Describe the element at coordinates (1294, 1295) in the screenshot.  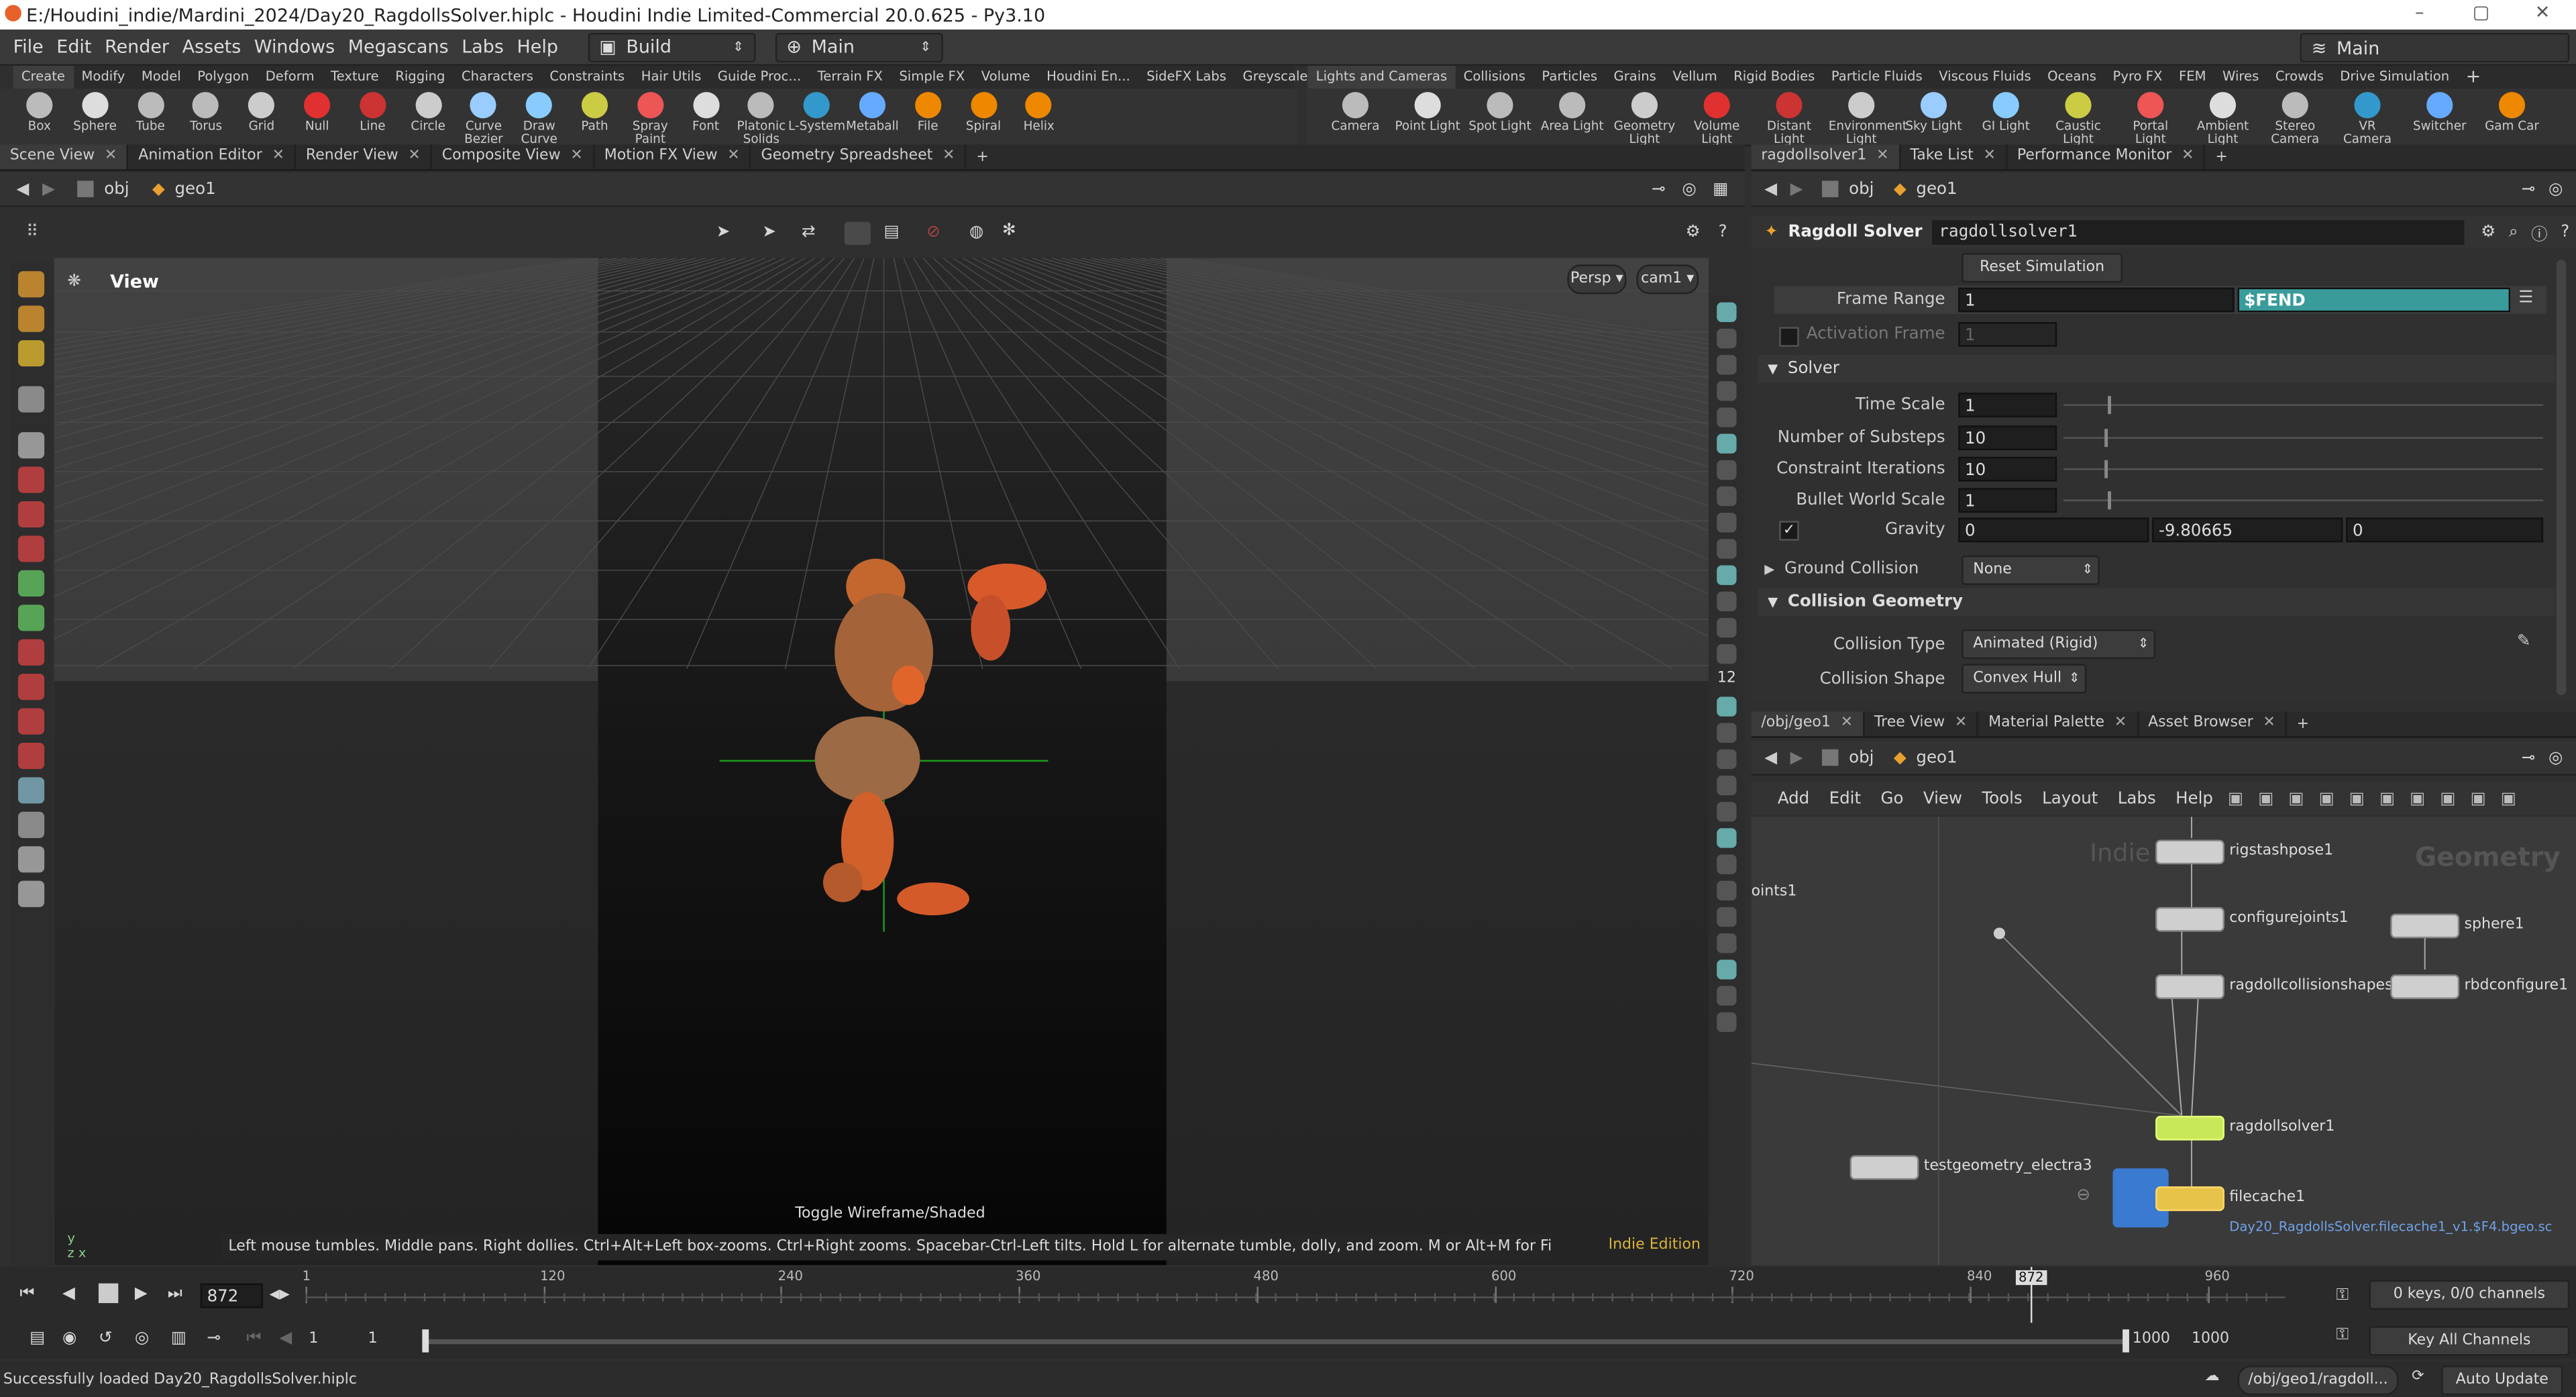
I see `timeline-ruler: 1 120 240 360 480 600 720 840 960 872` at that location.